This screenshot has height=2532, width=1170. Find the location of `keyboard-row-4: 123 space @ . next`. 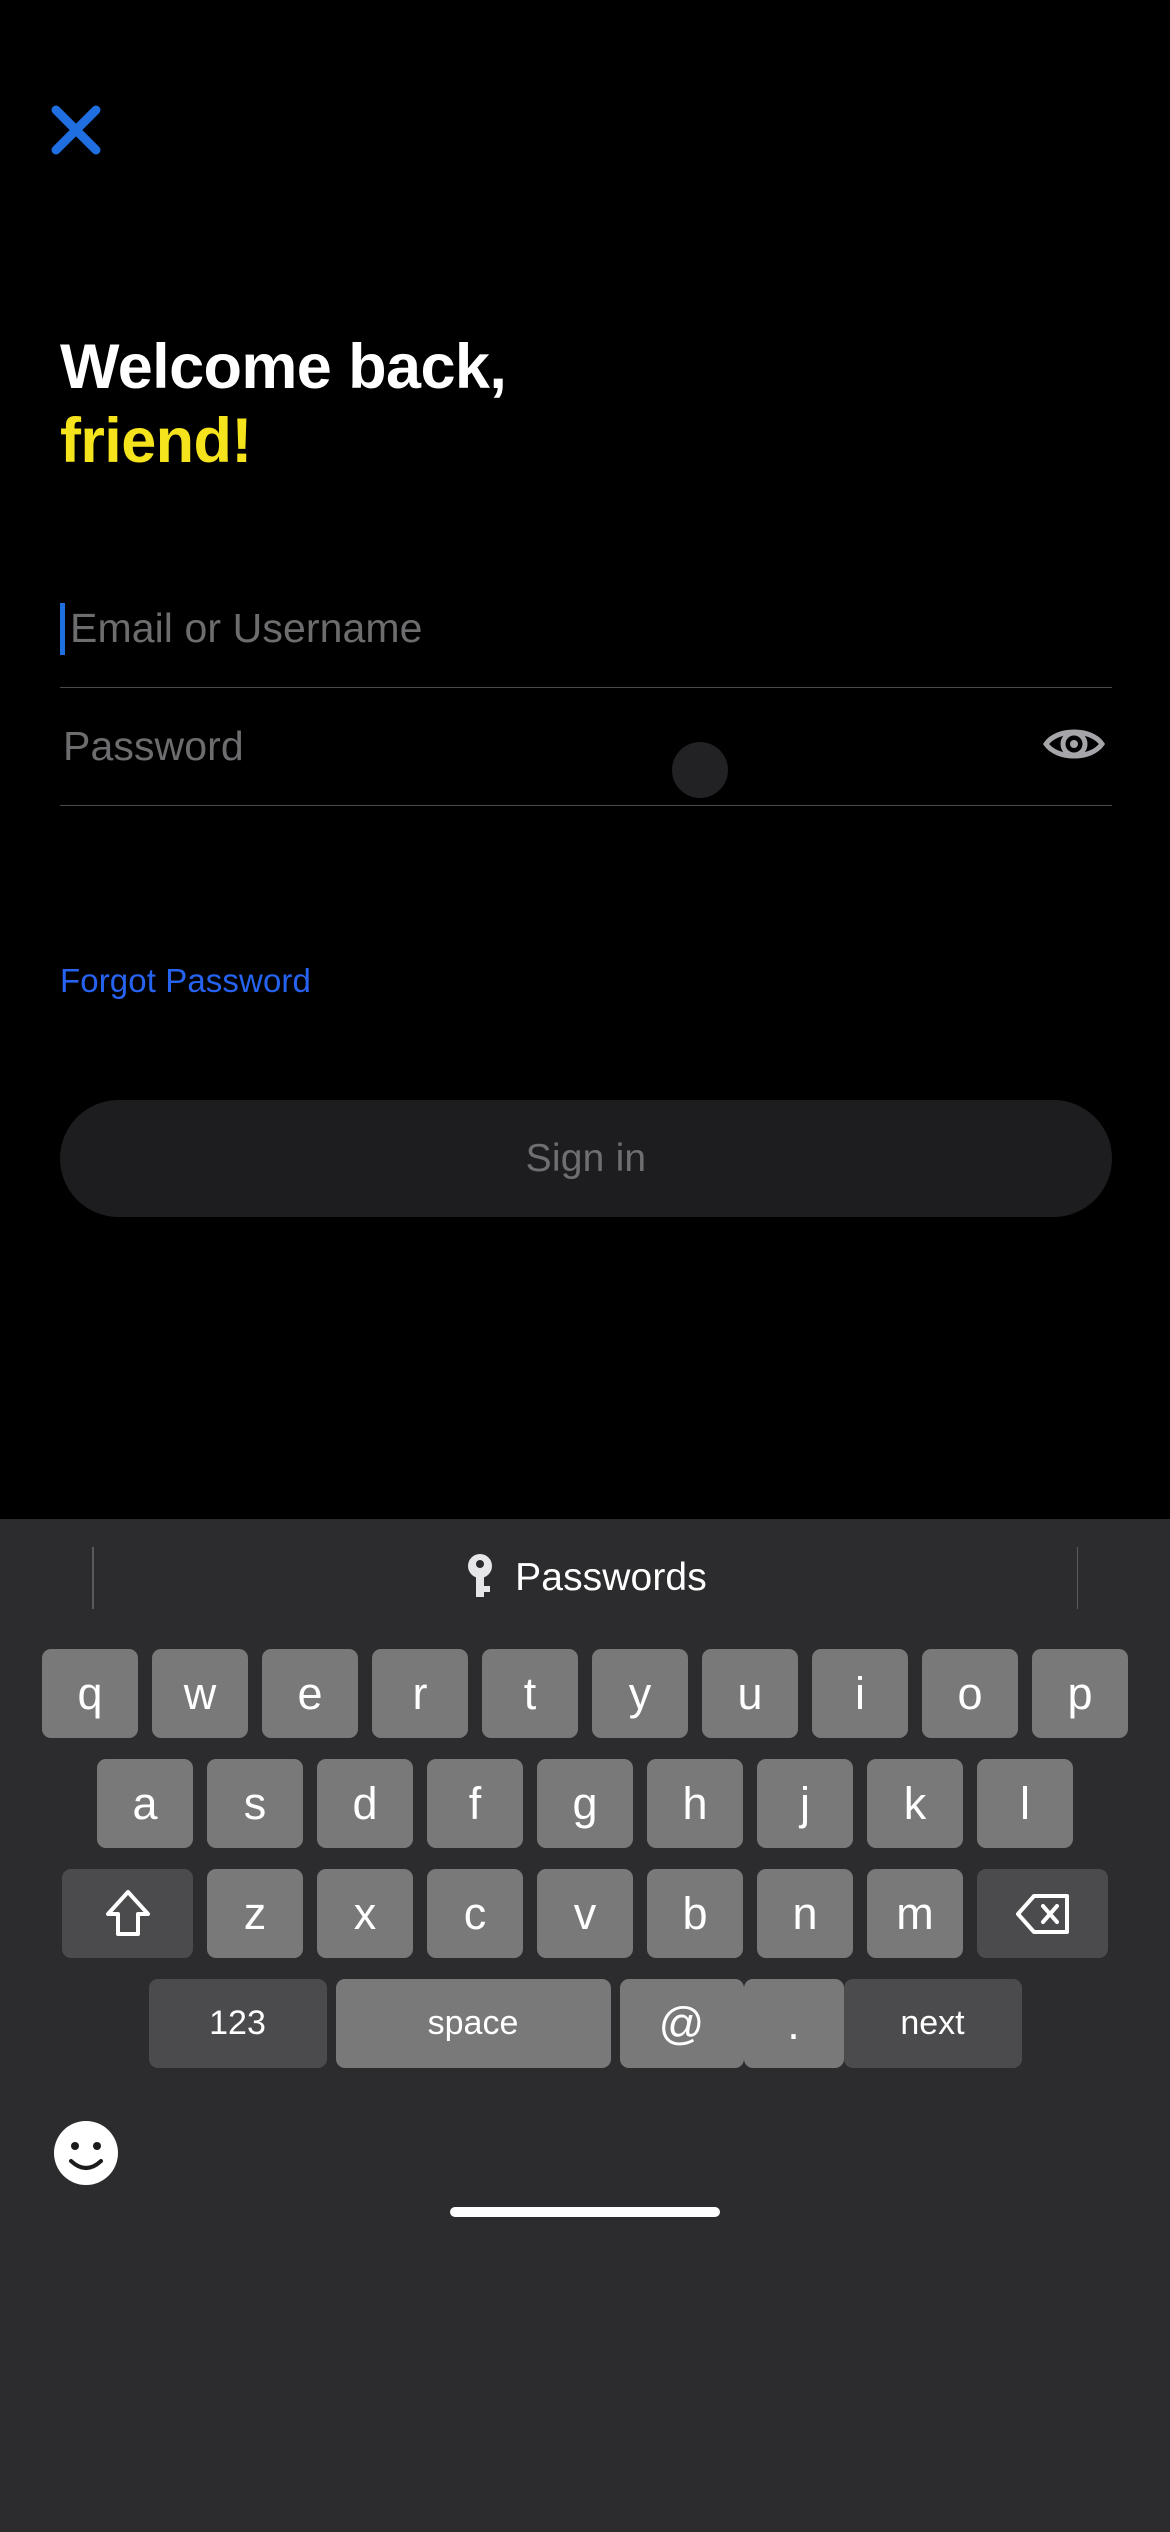

keyboard-row-4: 123 space @ . next is located at coordinates (585, 2023).